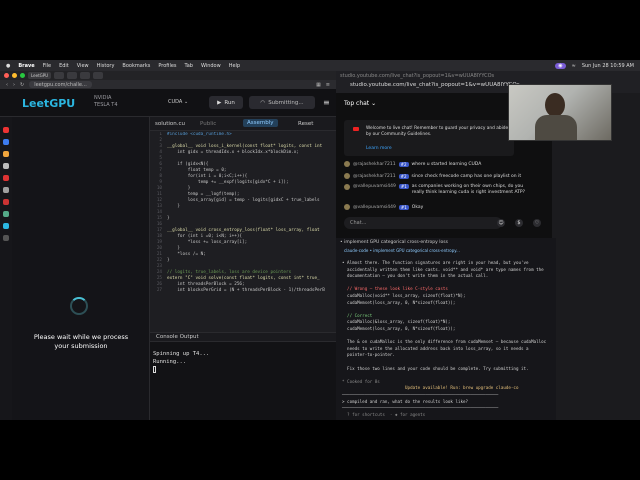  What do you see at coordinates (106, 105) in the screenshot?
I see `gpu-model: TESLA T4` at bounding box center [106, 105].